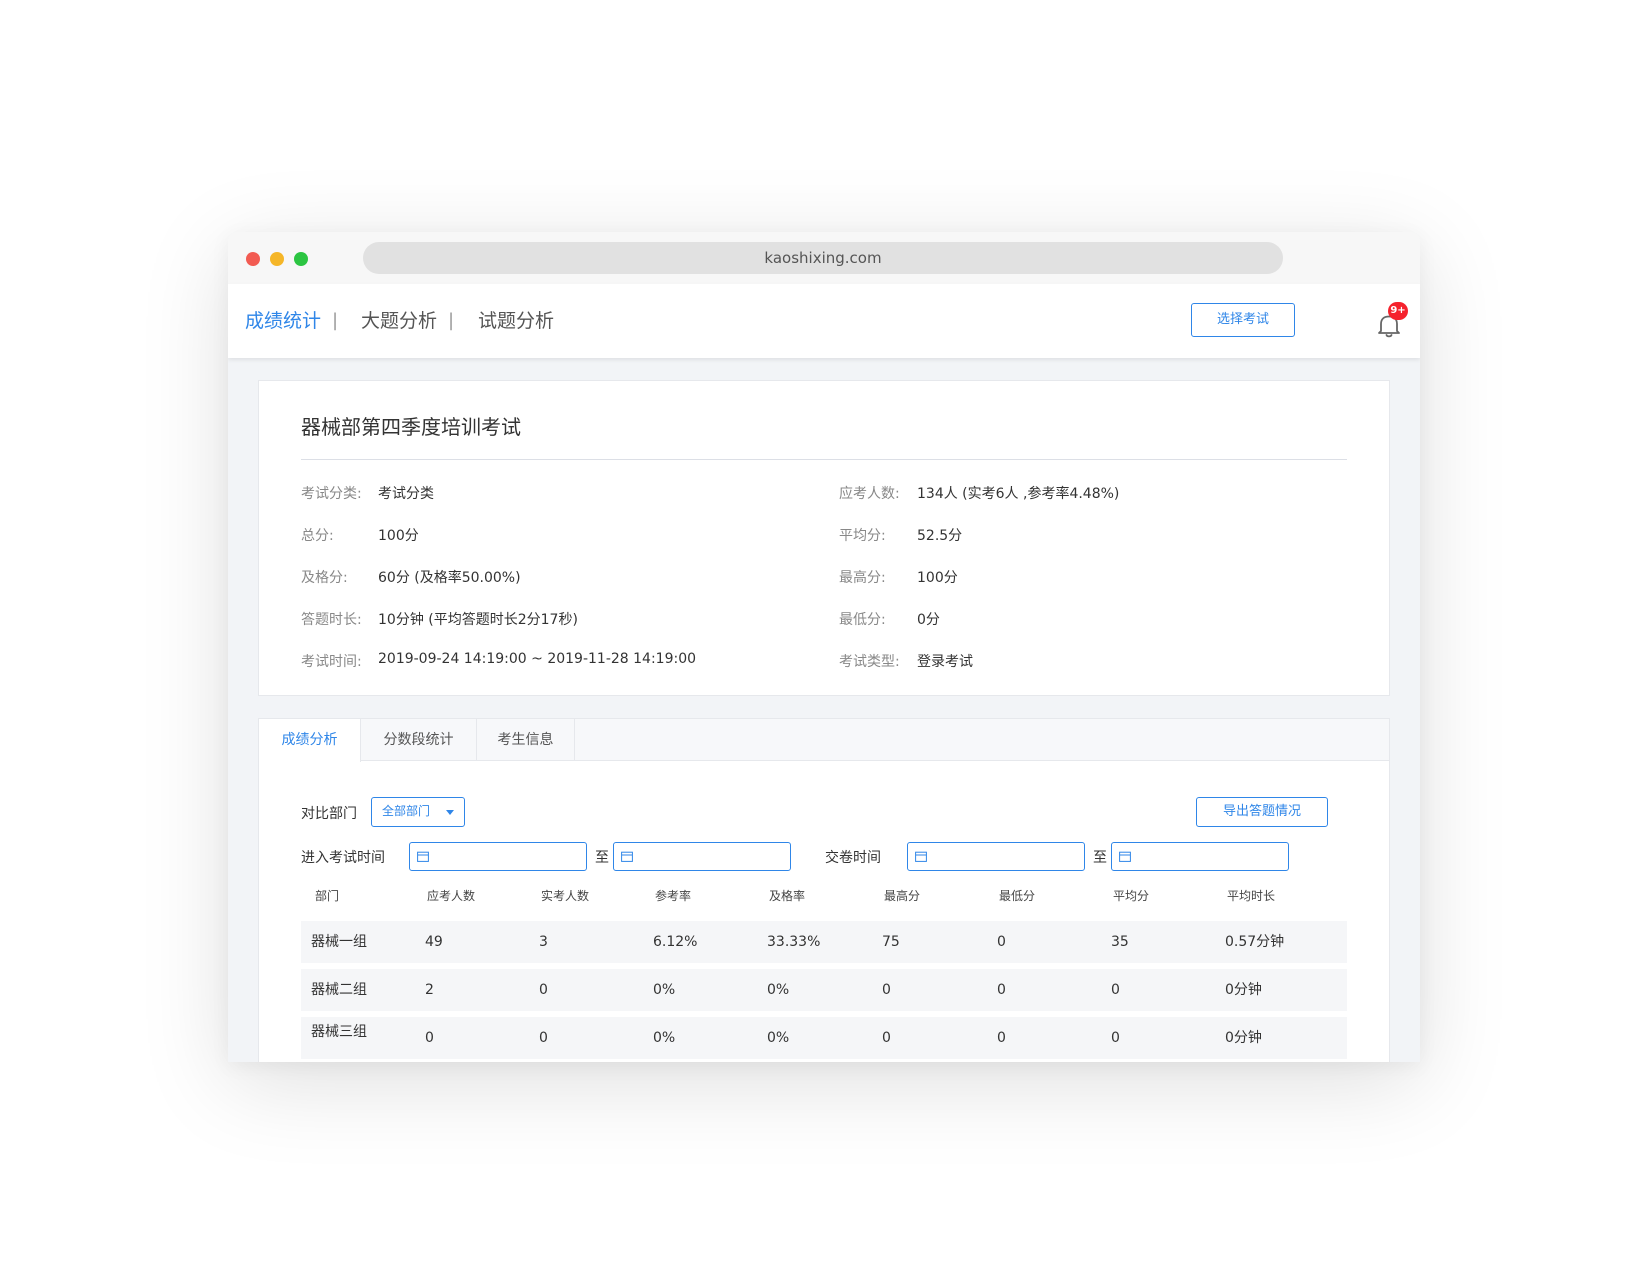  What do you see at coordinates (331, 494) in the screenshot?
I see `info-label: 考试分类:` at bounding box center [331, 494].